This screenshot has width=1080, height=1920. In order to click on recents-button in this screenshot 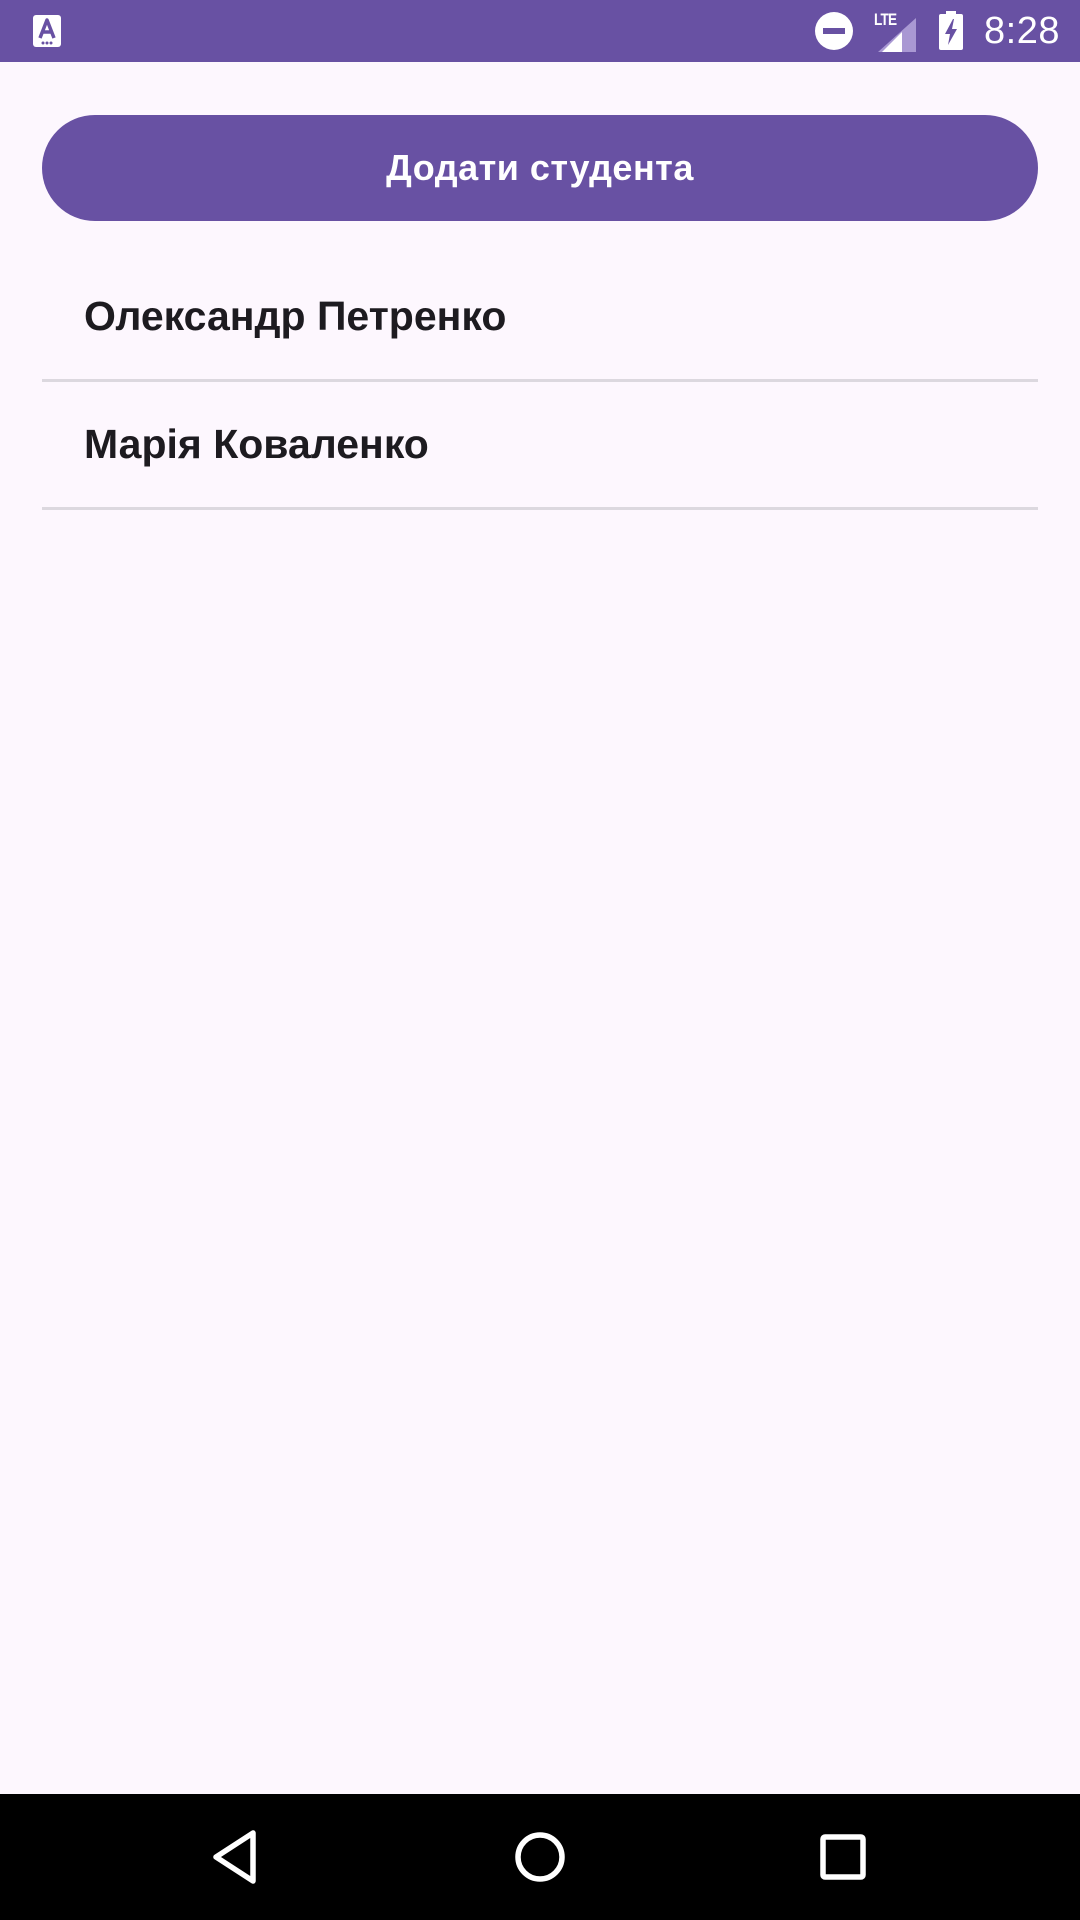, I will do `click(843, 1857)`.